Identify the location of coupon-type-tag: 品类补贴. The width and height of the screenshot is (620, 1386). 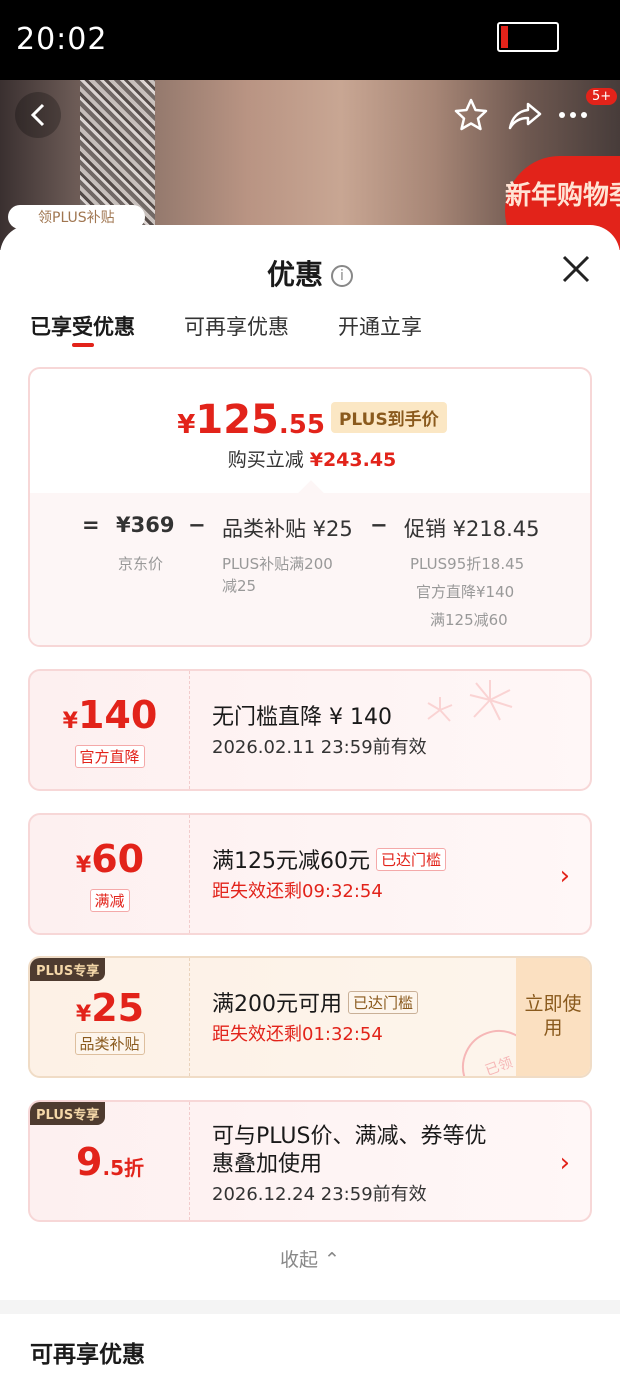
(109, 1043).